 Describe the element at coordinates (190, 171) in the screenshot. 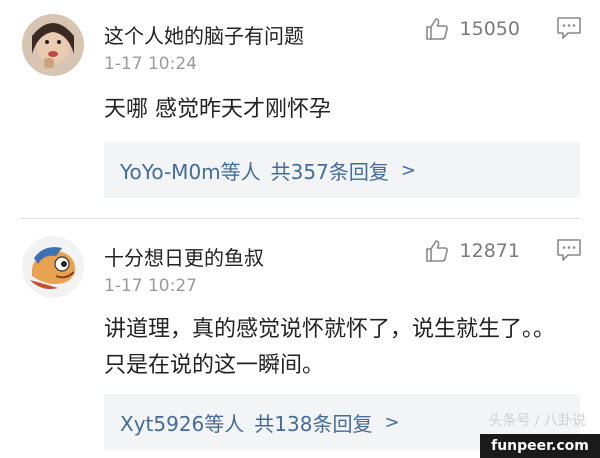

I see `reply-users: YoYo-M0m等人` at that location.